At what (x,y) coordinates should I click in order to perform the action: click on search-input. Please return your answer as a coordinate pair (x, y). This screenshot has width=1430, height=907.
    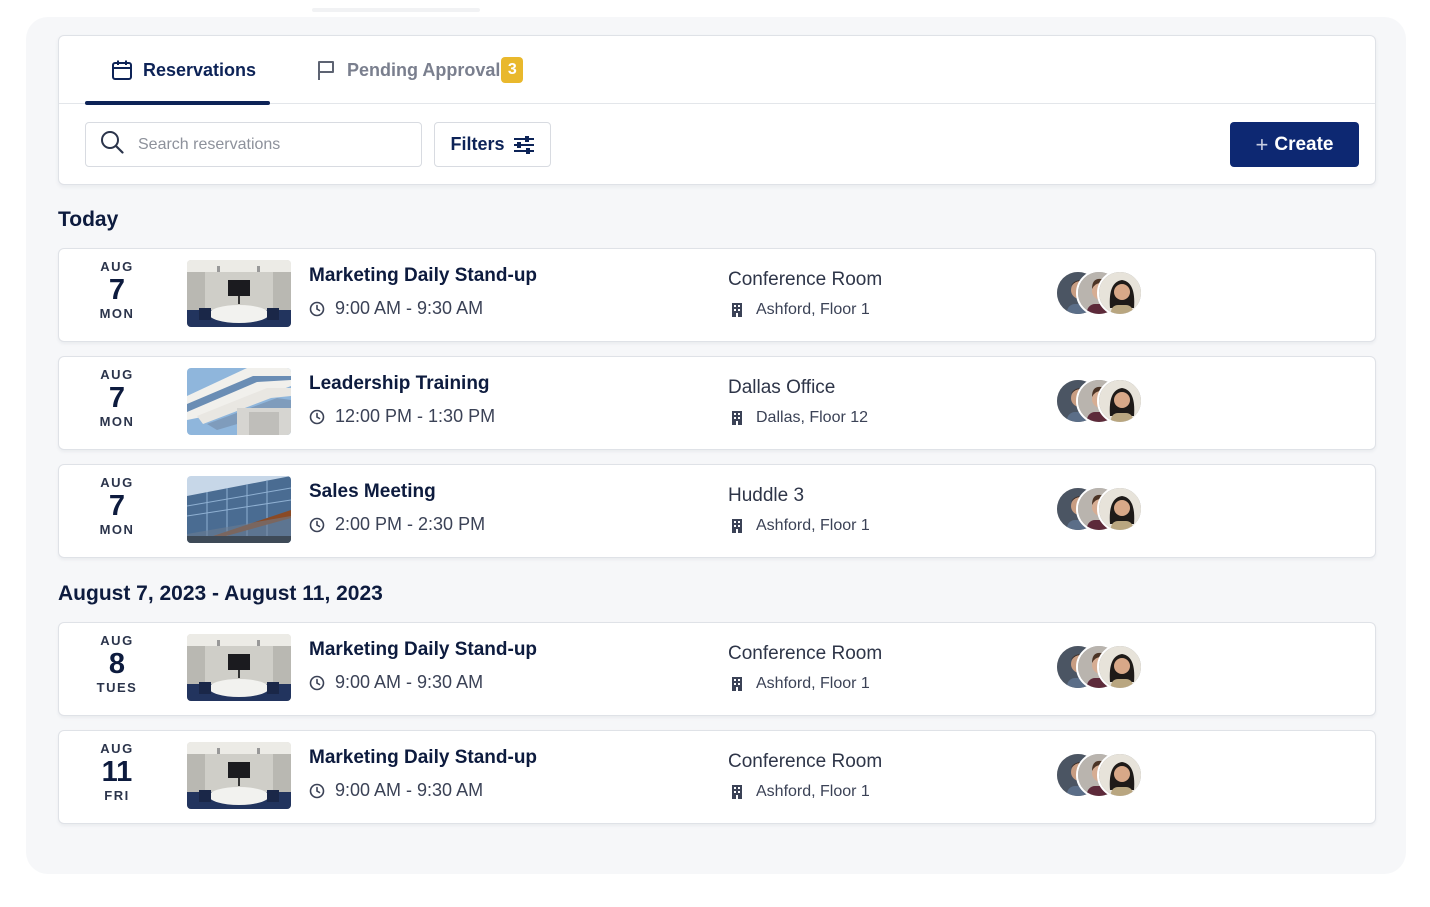
    Looking at the image, I should click on (268, 144).